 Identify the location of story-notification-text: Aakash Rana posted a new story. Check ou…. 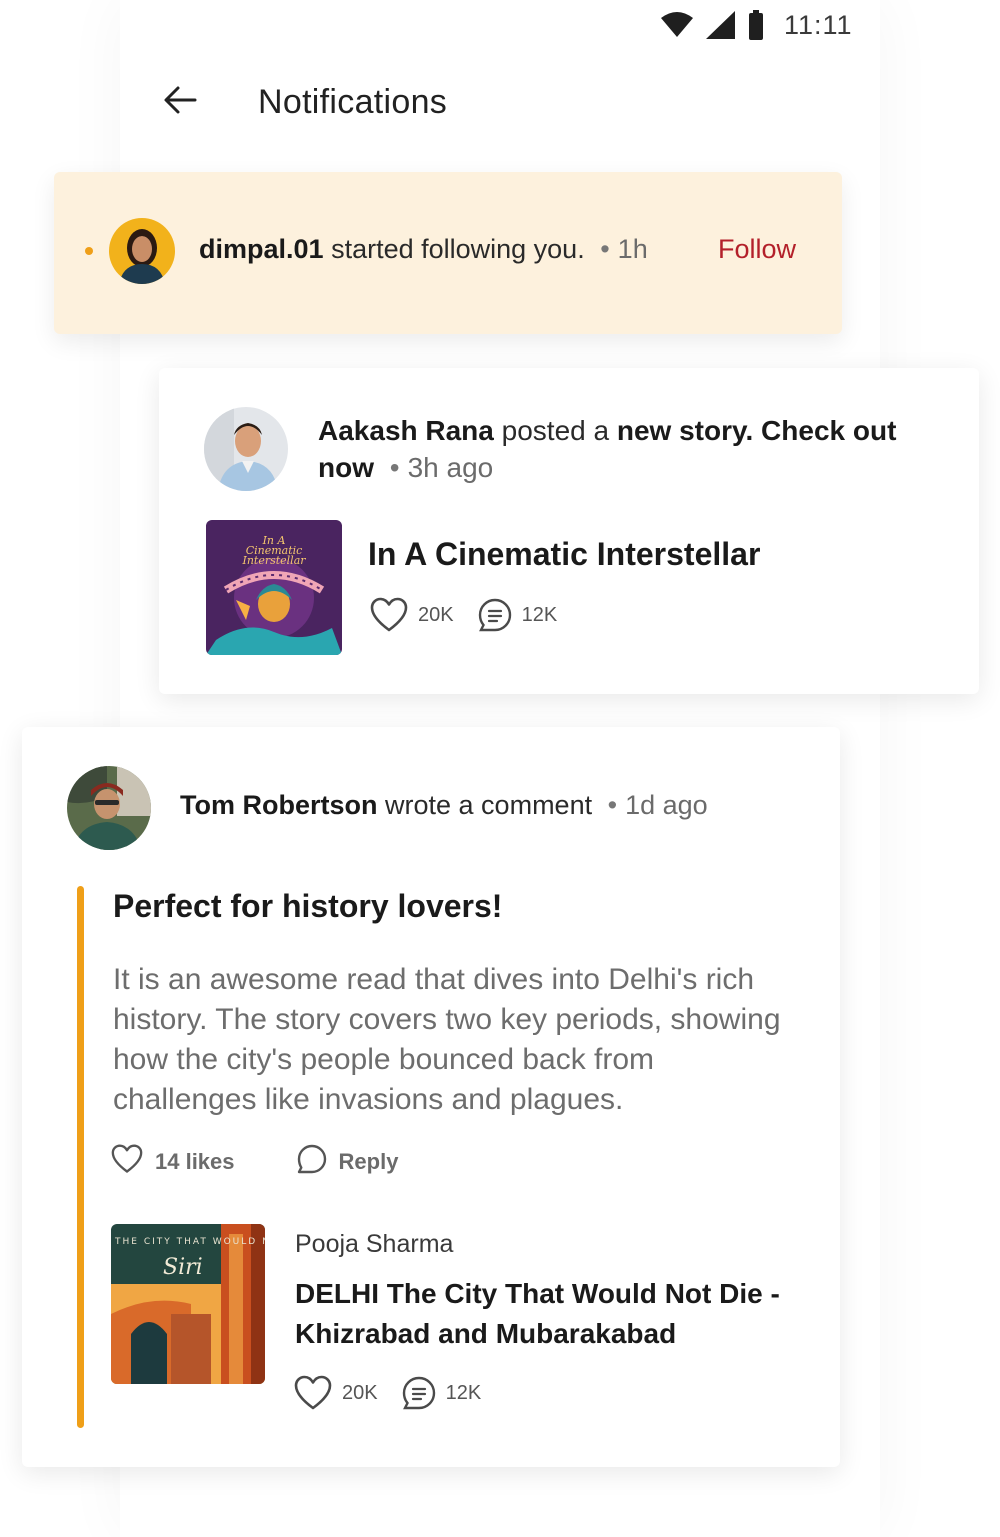
(628, 449).